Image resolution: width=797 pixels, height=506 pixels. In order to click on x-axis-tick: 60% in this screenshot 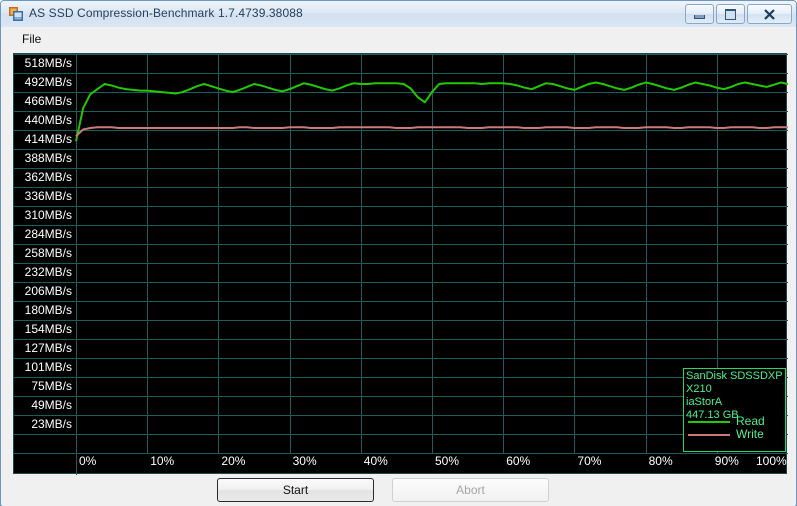, I will do `click(518, 461)`.